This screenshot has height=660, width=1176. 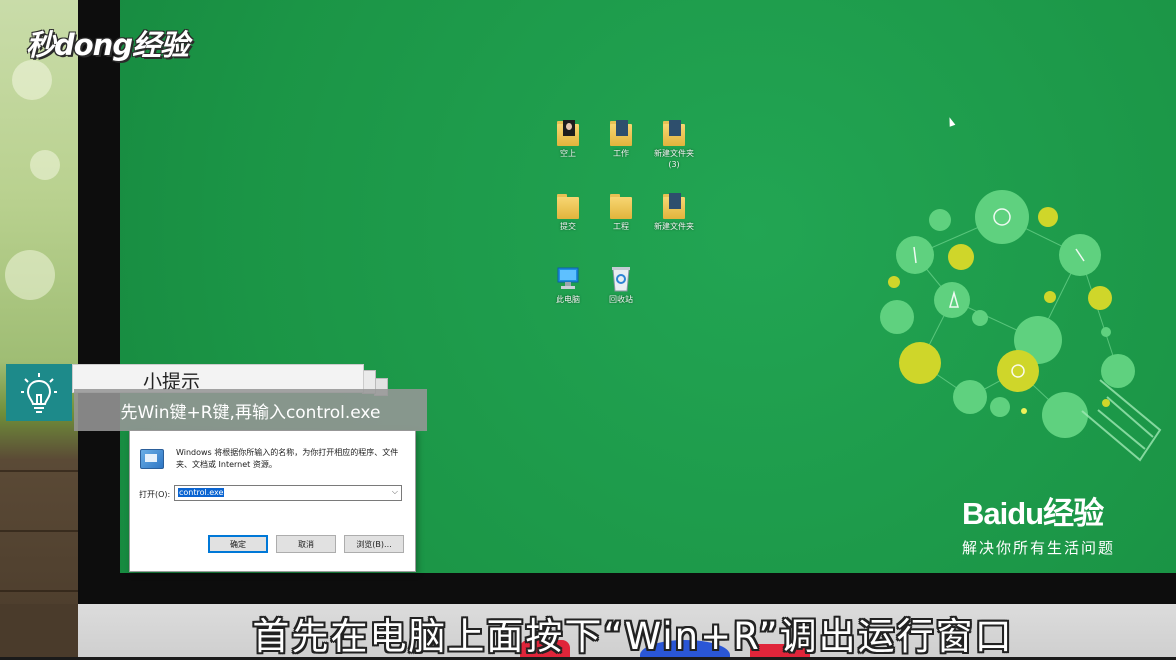 What do you see at coordinates (633, 636) in the screenshot?
I see `subtitle-caption: 首先在电脑上面按下“Win+R”调出运行窗口` at bounding box center [633, 636].